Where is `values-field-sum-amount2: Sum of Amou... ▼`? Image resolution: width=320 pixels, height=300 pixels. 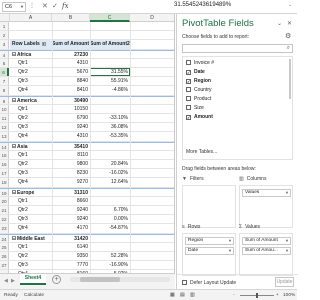 values-field-sum-amount2: Sum of Amou... ▼ is located at coordinates (266, 251).